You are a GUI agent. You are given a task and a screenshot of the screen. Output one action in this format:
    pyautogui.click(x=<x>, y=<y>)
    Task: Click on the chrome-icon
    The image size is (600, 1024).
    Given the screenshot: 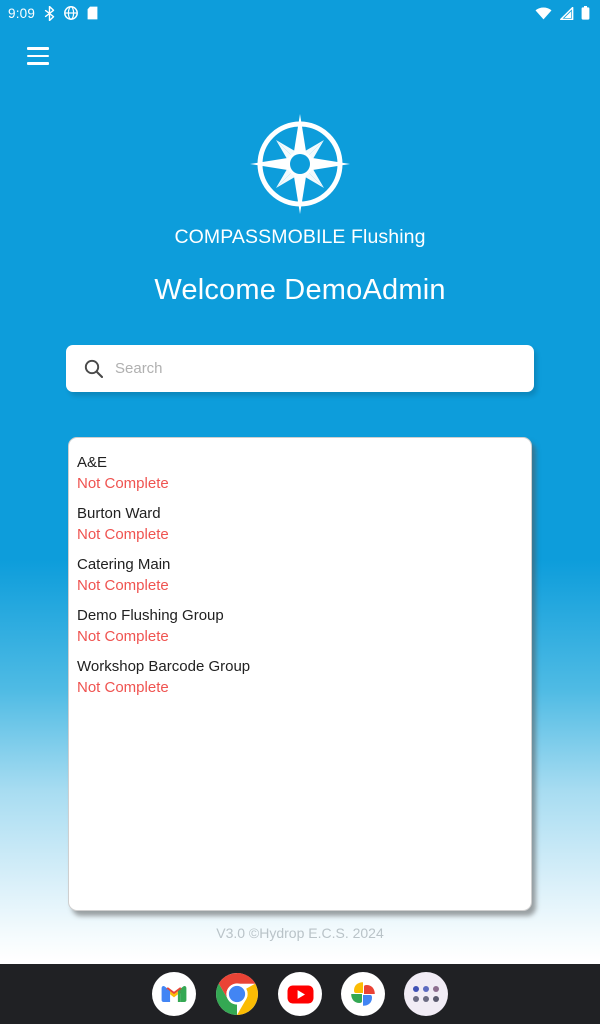 What is the action you would take?
    pyautogui.click(x=237, y=994)
    